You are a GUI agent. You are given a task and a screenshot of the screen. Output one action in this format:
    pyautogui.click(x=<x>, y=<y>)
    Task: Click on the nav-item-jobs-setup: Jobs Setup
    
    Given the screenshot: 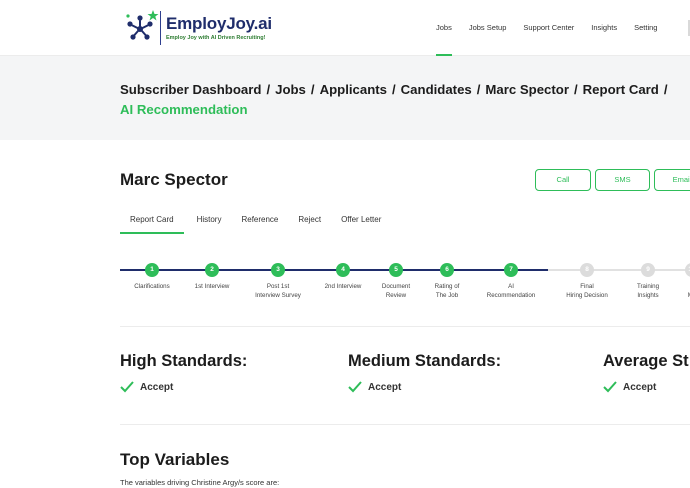 What is the action you would take?
    pyautogui.click(x=488, y=28)
    